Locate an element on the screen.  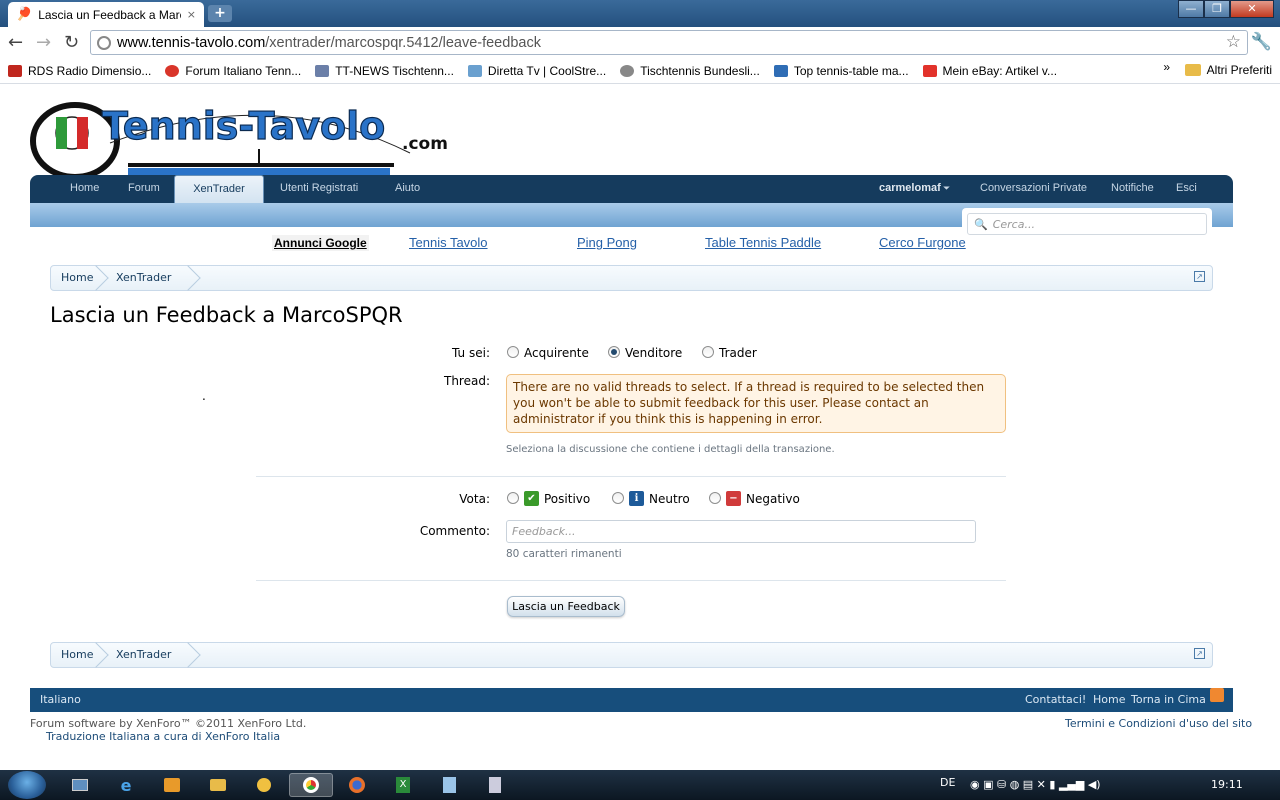
logo-text: Tennis-Tavolo is located at coordinates (243, 126).